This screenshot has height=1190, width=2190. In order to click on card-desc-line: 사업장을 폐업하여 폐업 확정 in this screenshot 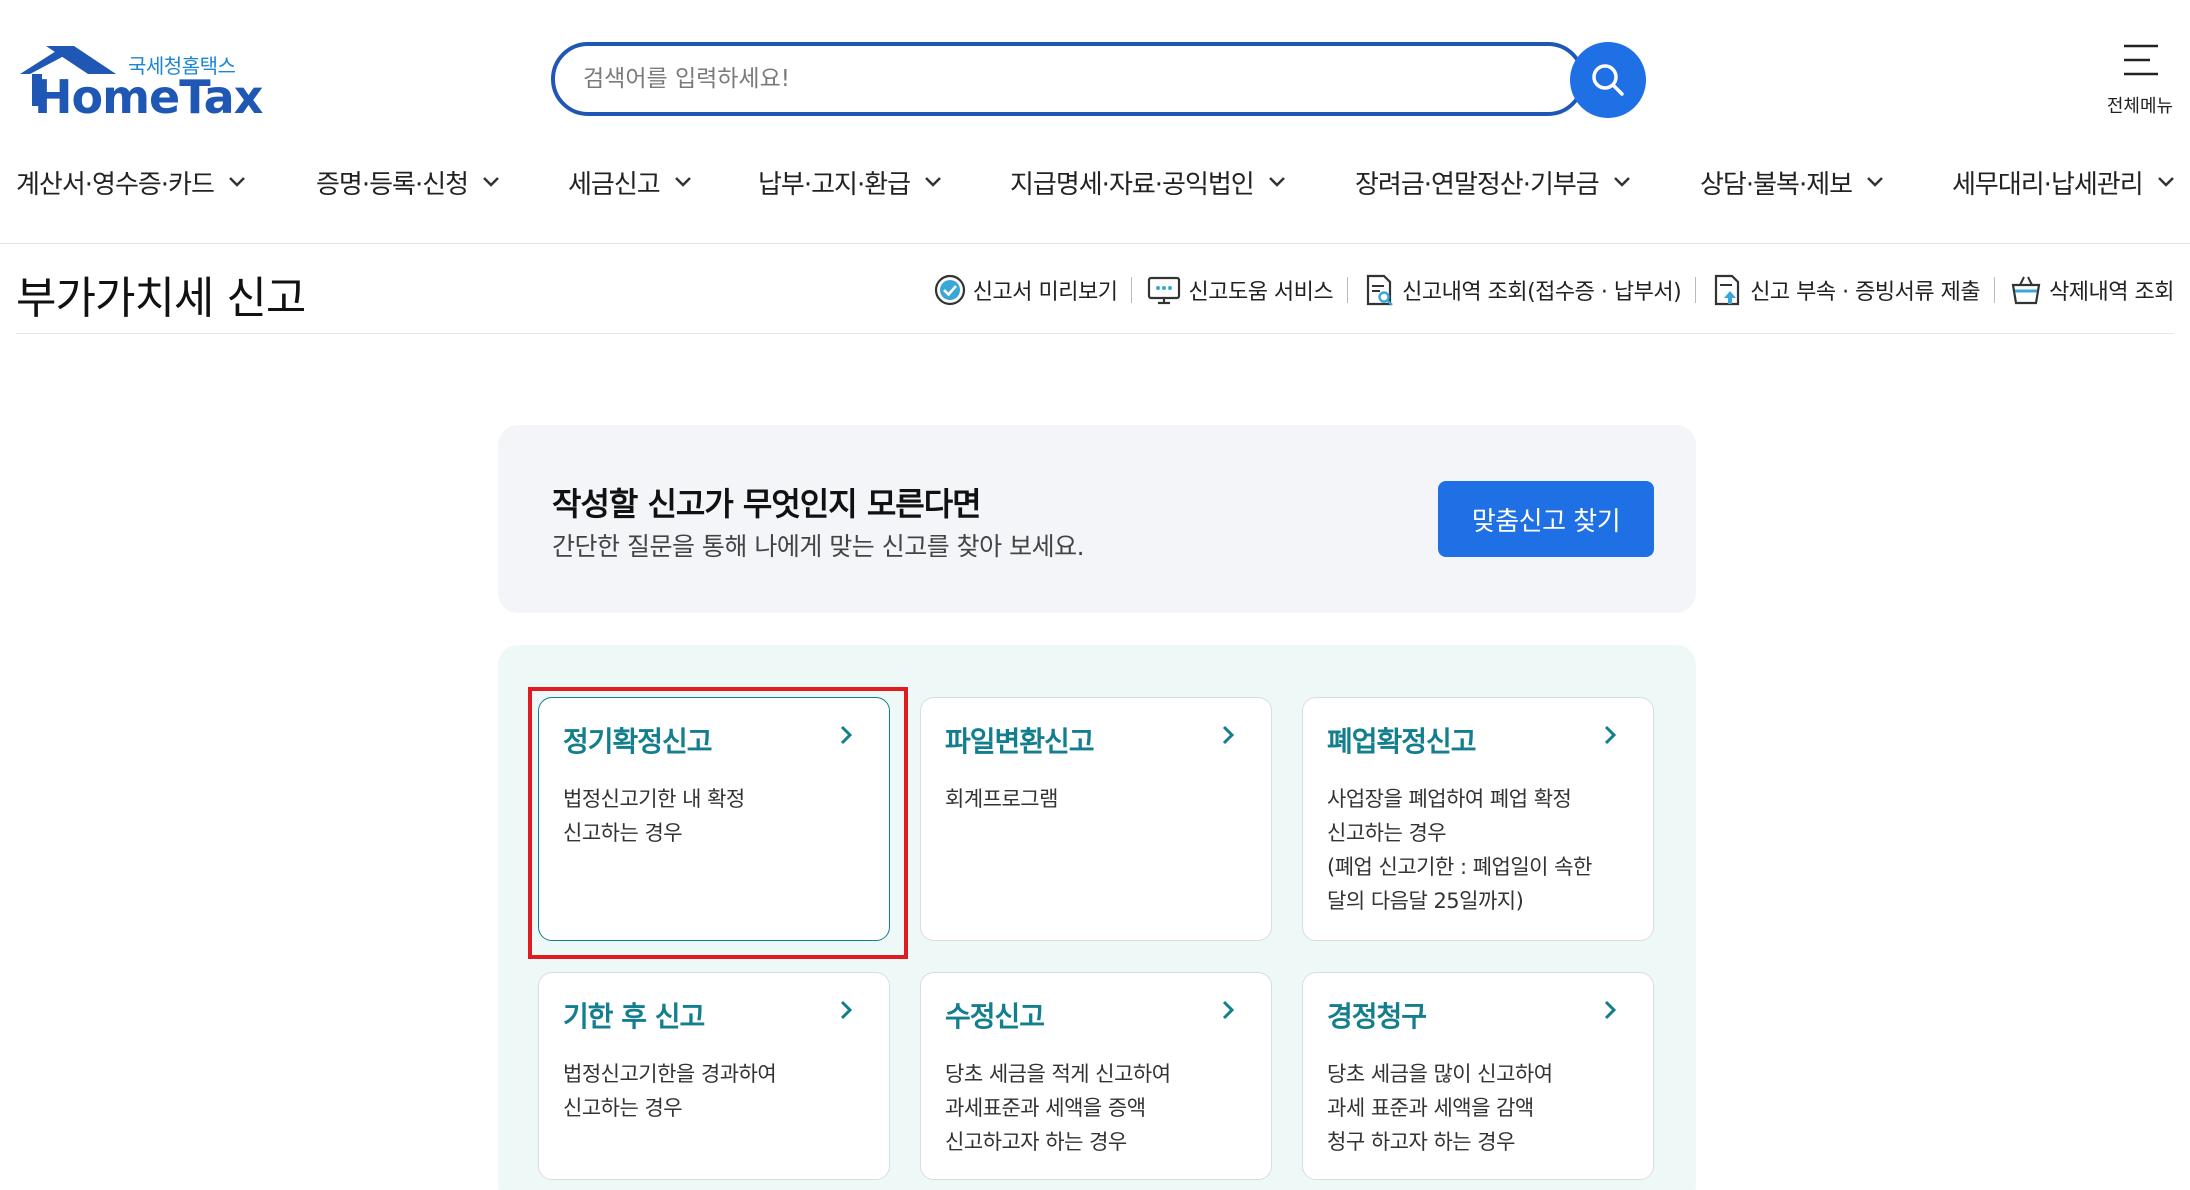, I will do `click(1449, 799)`.